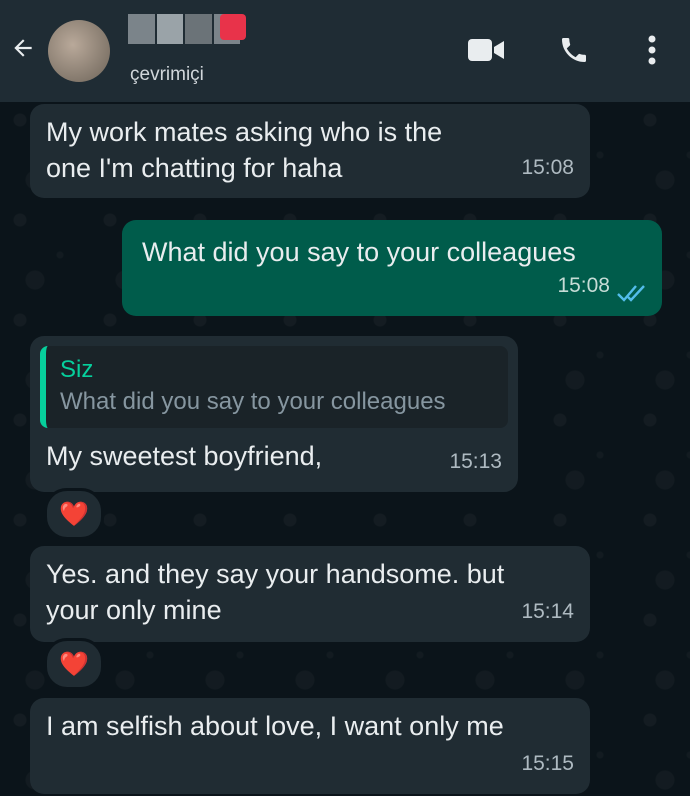 This screenshot has height=796, width=690. What do you see at coordinates (345, 51) in the screenshot?
I see `chat-header: çevrimiçi` at bounding box center [345, 51].